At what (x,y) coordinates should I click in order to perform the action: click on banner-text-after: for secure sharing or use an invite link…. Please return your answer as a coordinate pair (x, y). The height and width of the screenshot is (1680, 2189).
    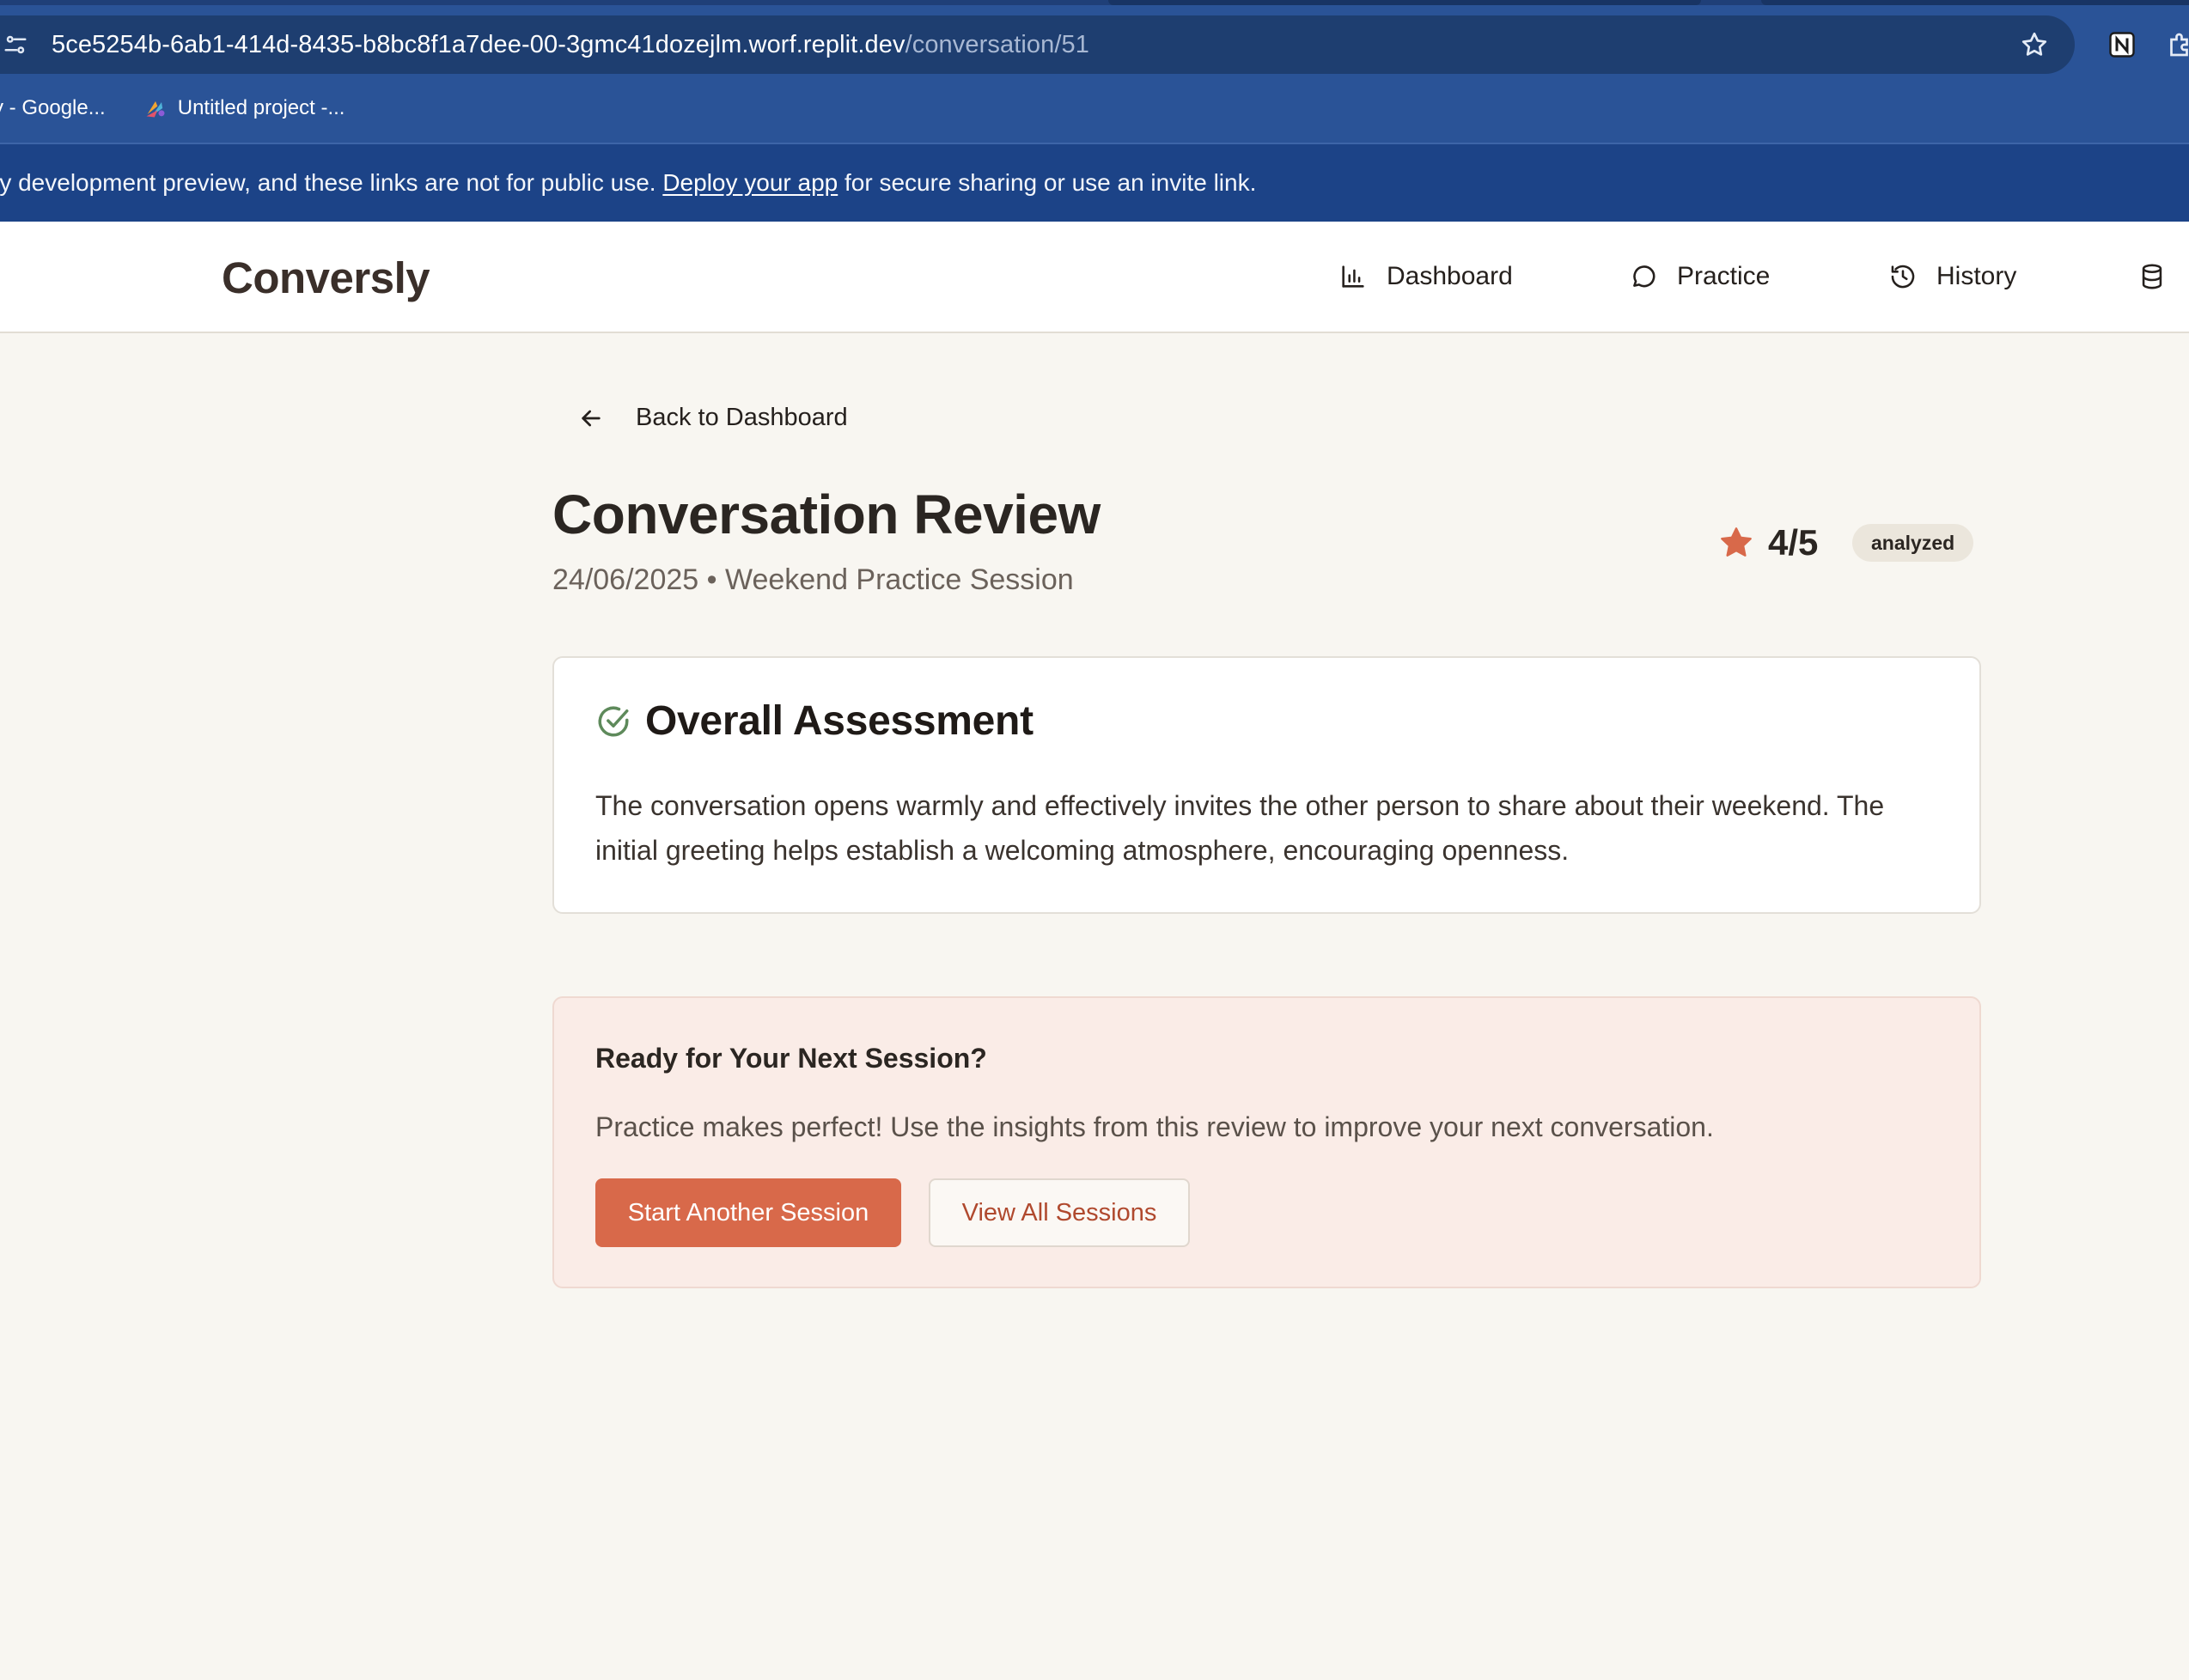
    Looking at the image, I should click on (1051, 182).